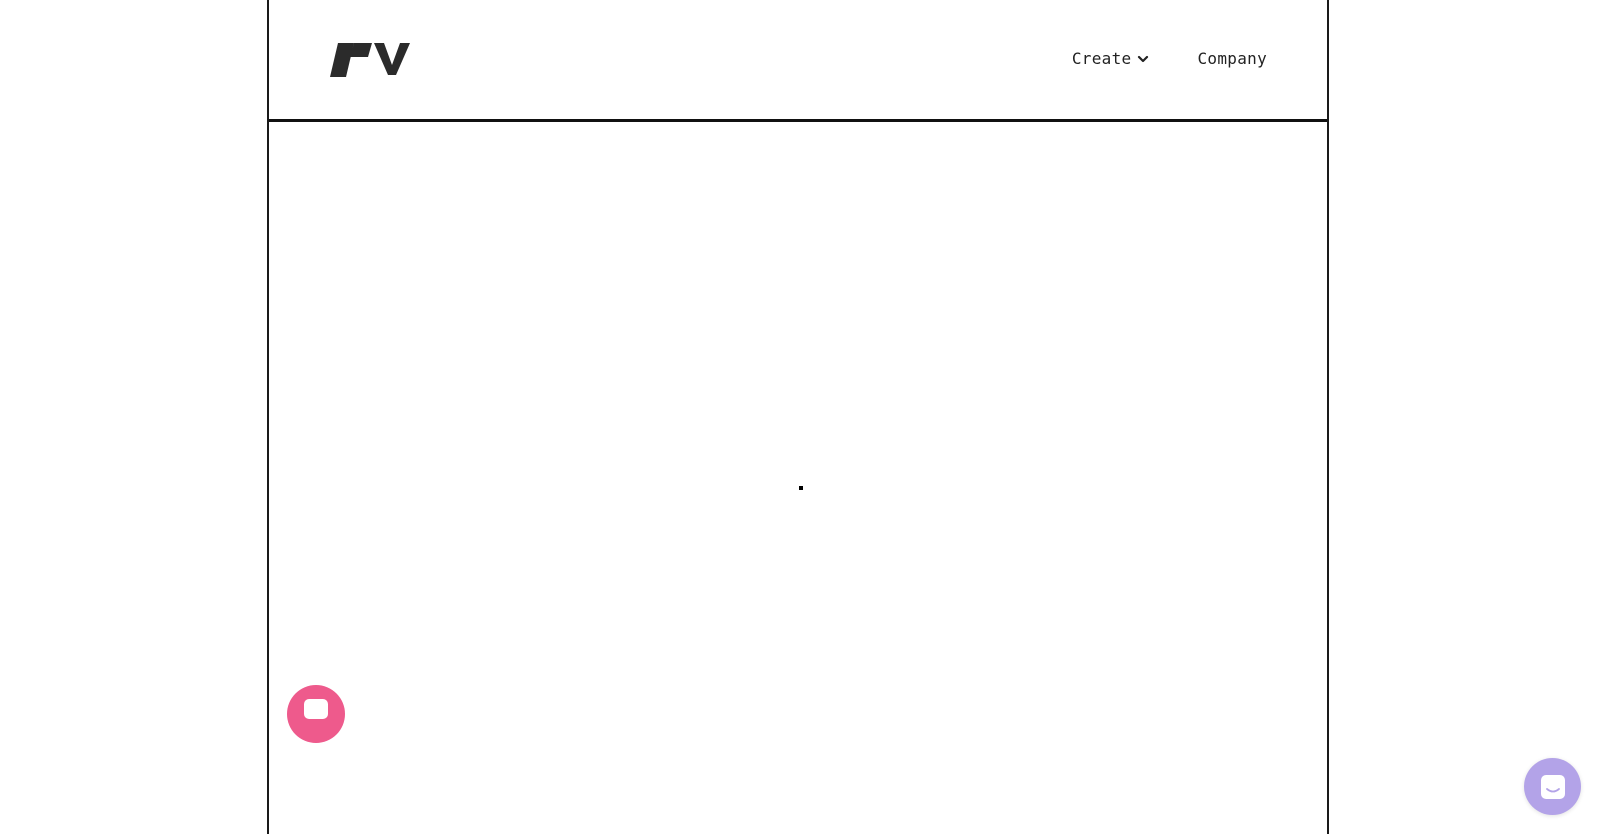  I want to click on nav-item-company: Company, so click(1232, 58).